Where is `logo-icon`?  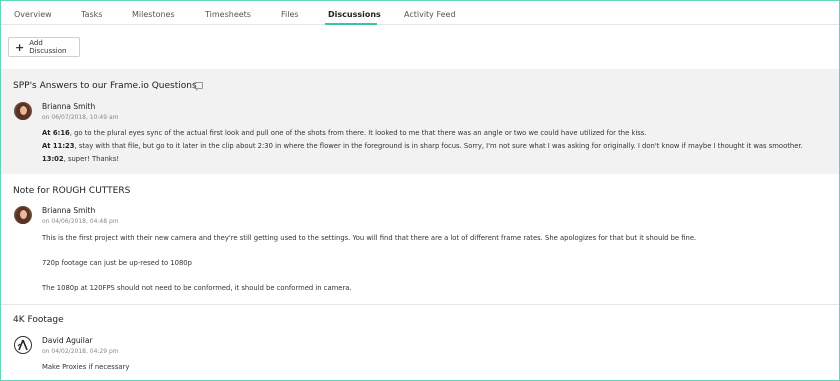 logo-icon is located at coordinates (22, 345).